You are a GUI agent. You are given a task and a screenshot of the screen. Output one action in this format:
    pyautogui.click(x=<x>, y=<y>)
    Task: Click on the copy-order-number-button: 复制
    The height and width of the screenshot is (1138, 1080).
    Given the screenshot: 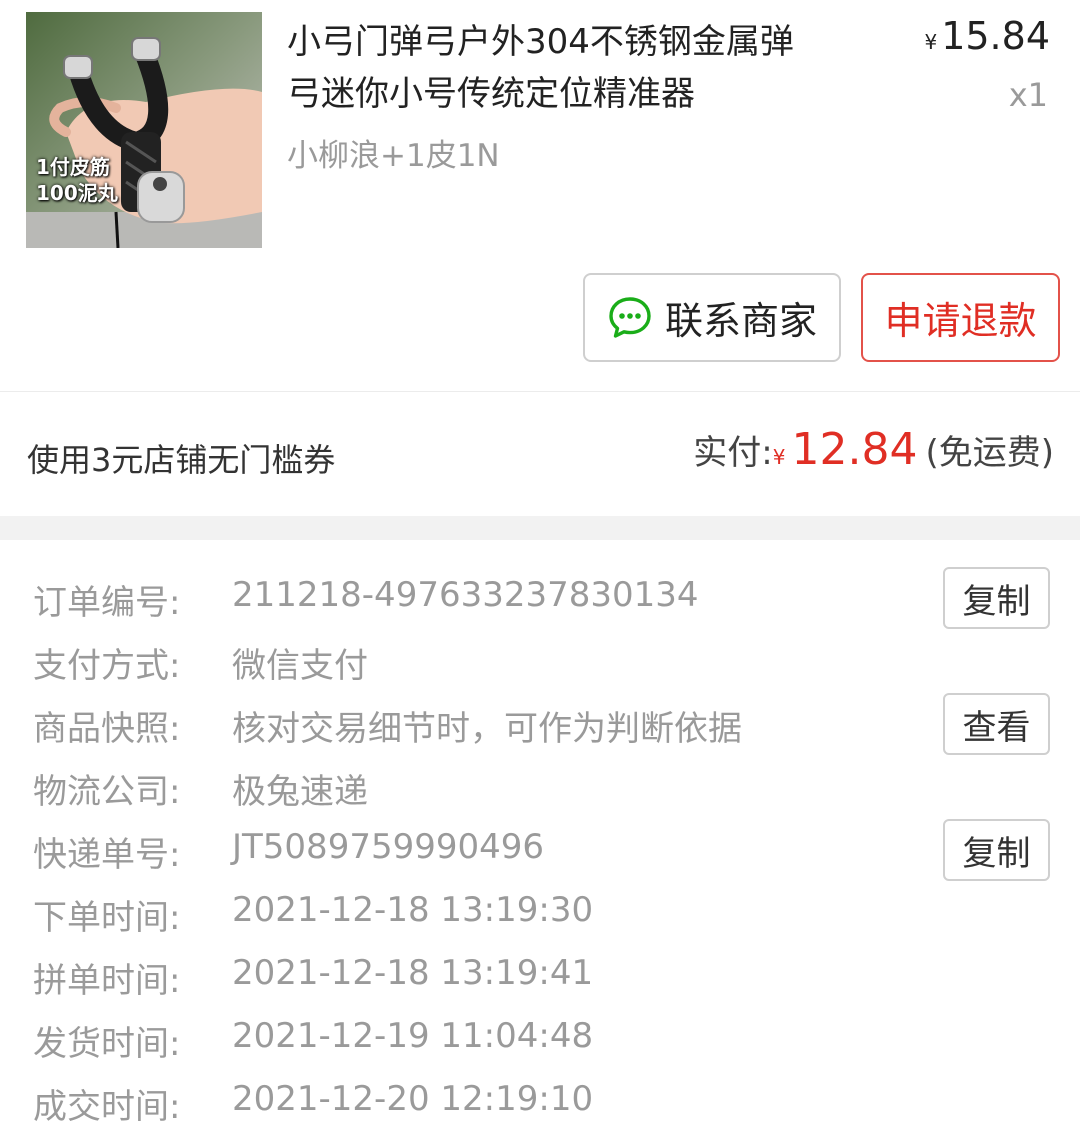 What is the action you would take?
    pyautogui.click(x=996, y=598)
    